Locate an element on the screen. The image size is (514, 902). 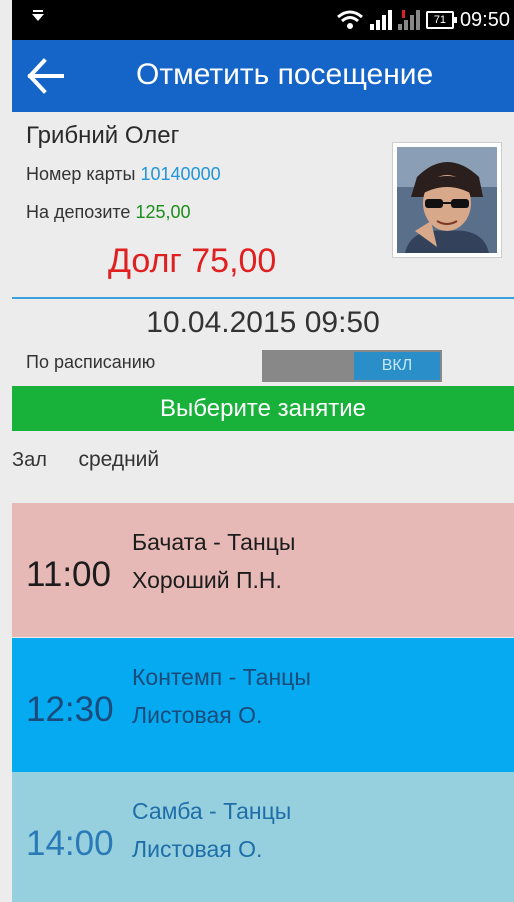
lesson-item: 14:00 Самба - Танцы Листовая О. is located at coordinates (263, 837).